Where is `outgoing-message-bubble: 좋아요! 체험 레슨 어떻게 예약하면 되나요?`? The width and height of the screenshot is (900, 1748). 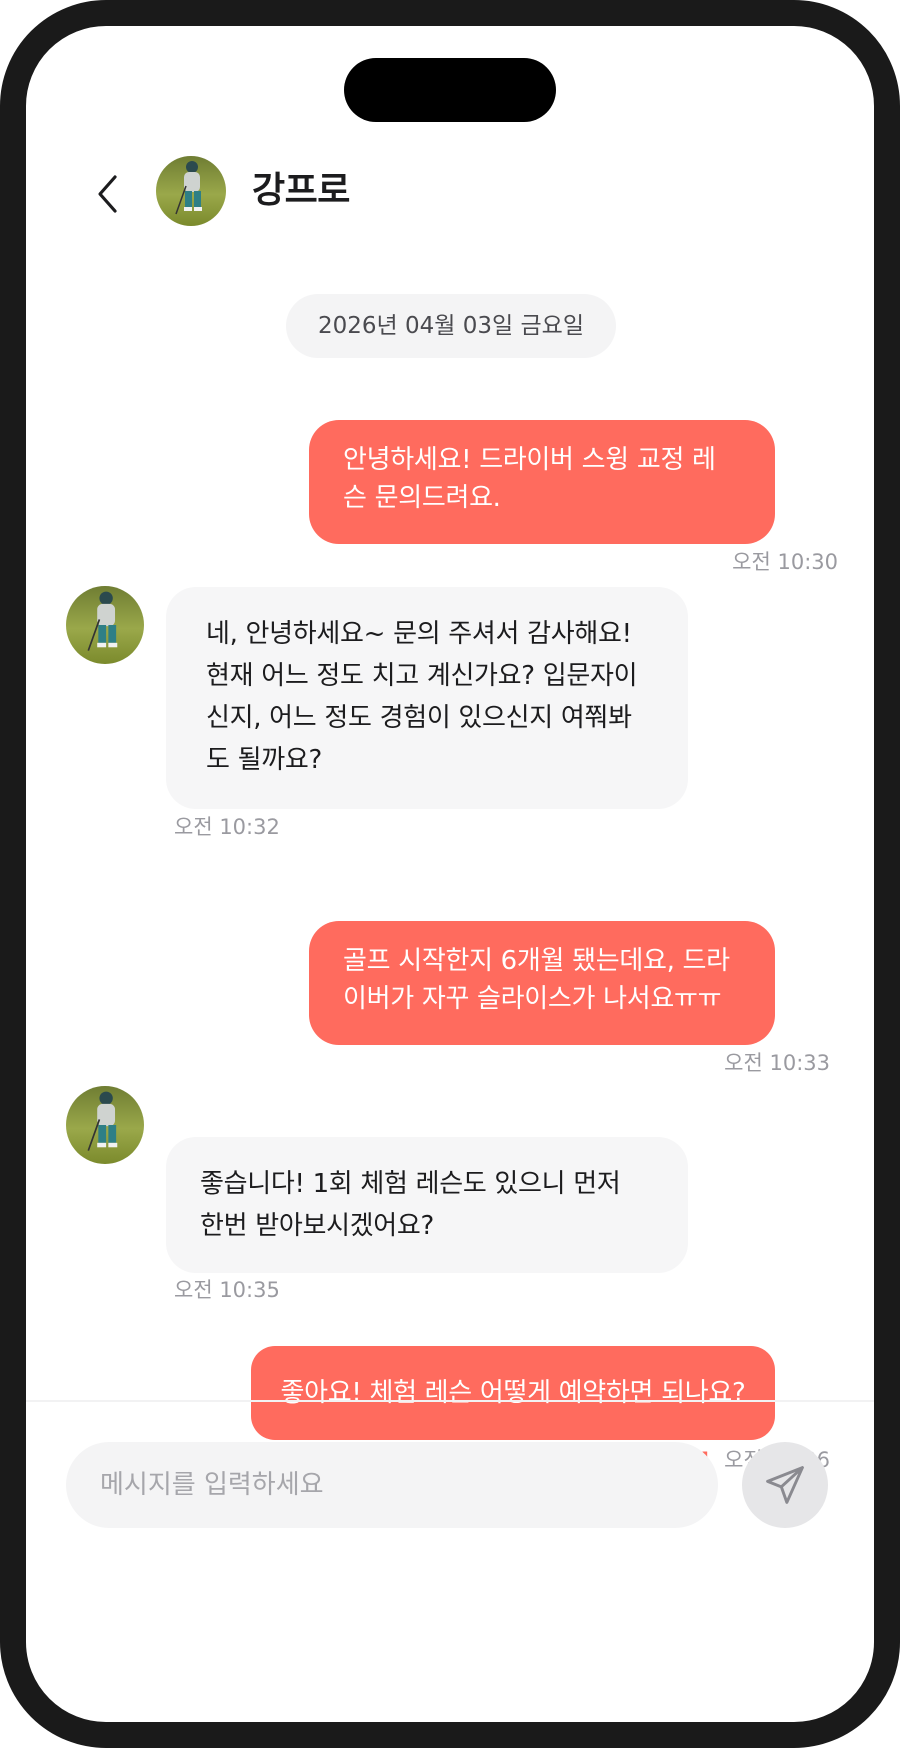
outgoing-message-bubble: 좋아요! 체험 레슨 어떻게 예약하면 되나요? is located at coordinates (513, 1393).